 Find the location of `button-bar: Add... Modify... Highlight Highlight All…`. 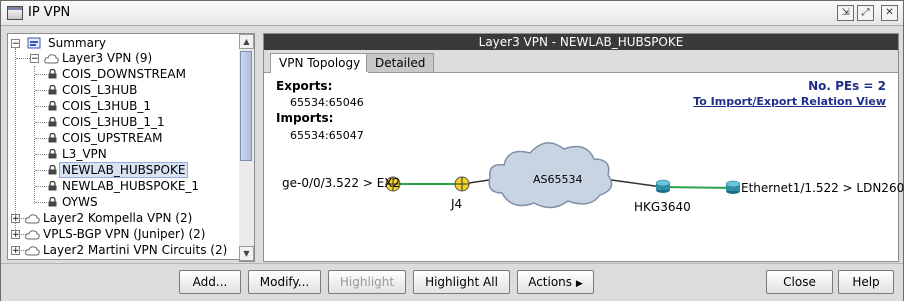

button-bar: Add... Modify... Highlight Highlight All… is located at coordinates (452, 282).